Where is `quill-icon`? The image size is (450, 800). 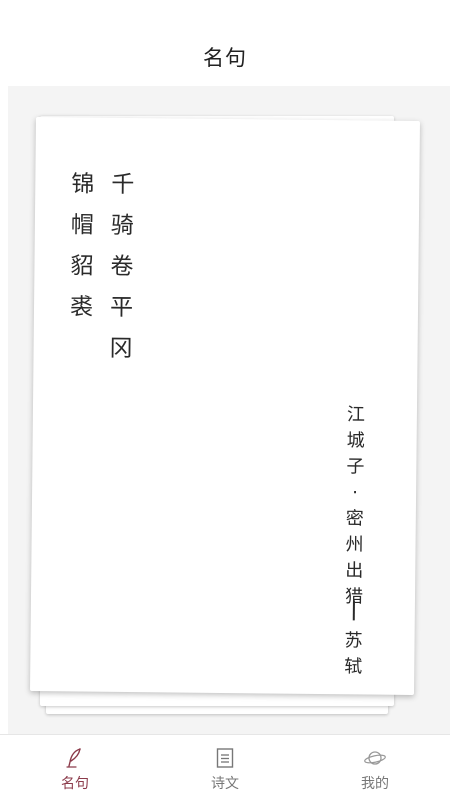
quill-icon is located at coordinates (75, 758).